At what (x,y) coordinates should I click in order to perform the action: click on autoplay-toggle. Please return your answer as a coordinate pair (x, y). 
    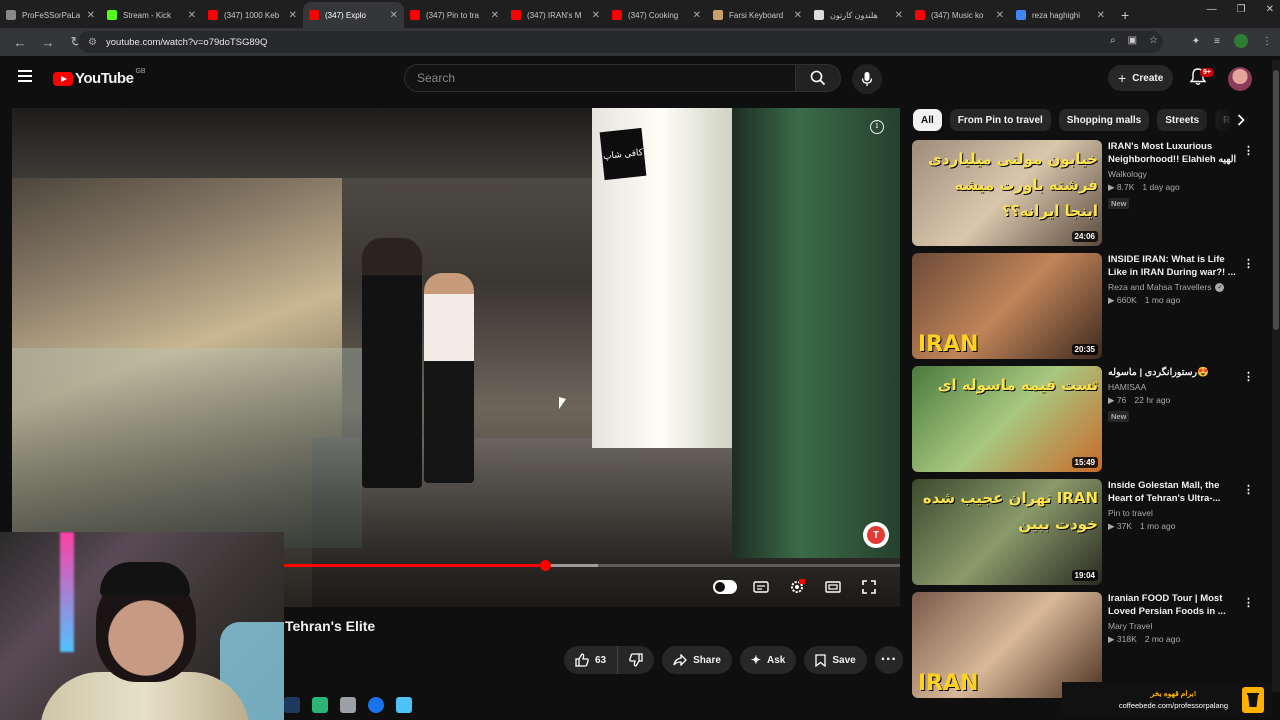
    Looking at the image, I should click on (725, 587).